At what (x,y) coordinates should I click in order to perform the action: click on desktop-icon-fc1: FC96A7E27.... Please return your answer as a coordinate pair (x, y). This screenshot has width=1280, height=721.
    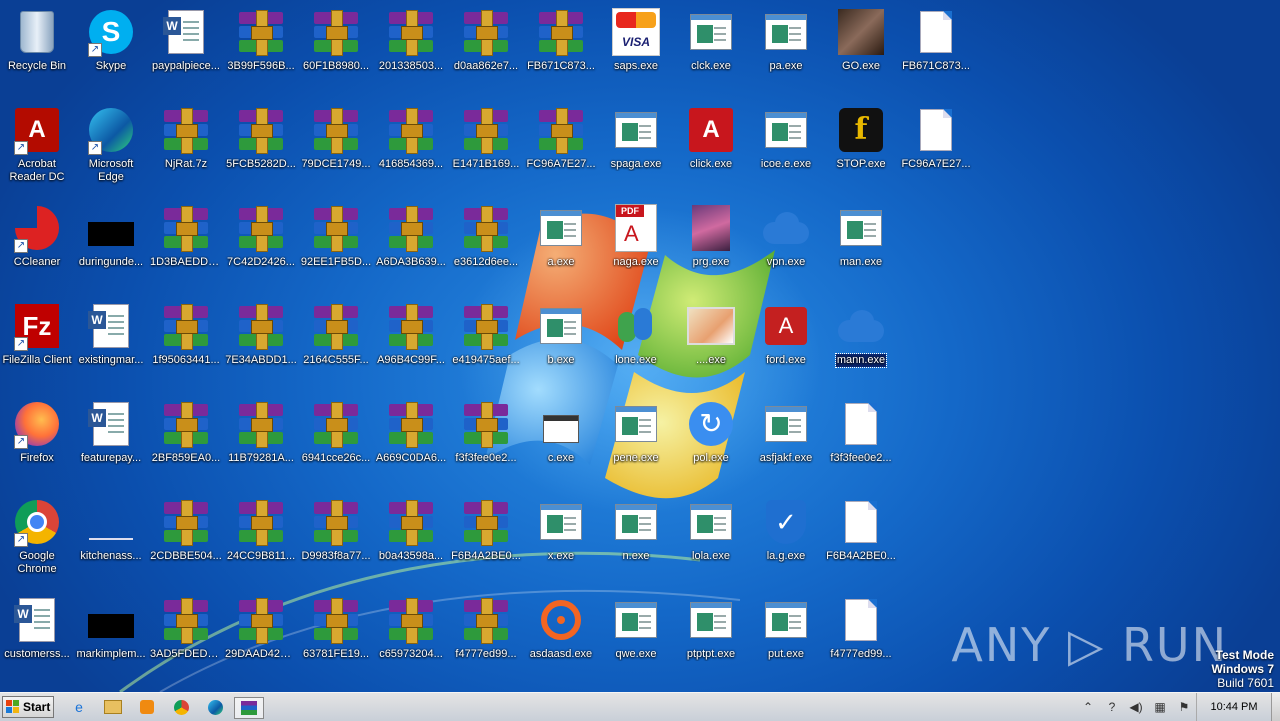
    Looking at the image, I should click on (936, 147).